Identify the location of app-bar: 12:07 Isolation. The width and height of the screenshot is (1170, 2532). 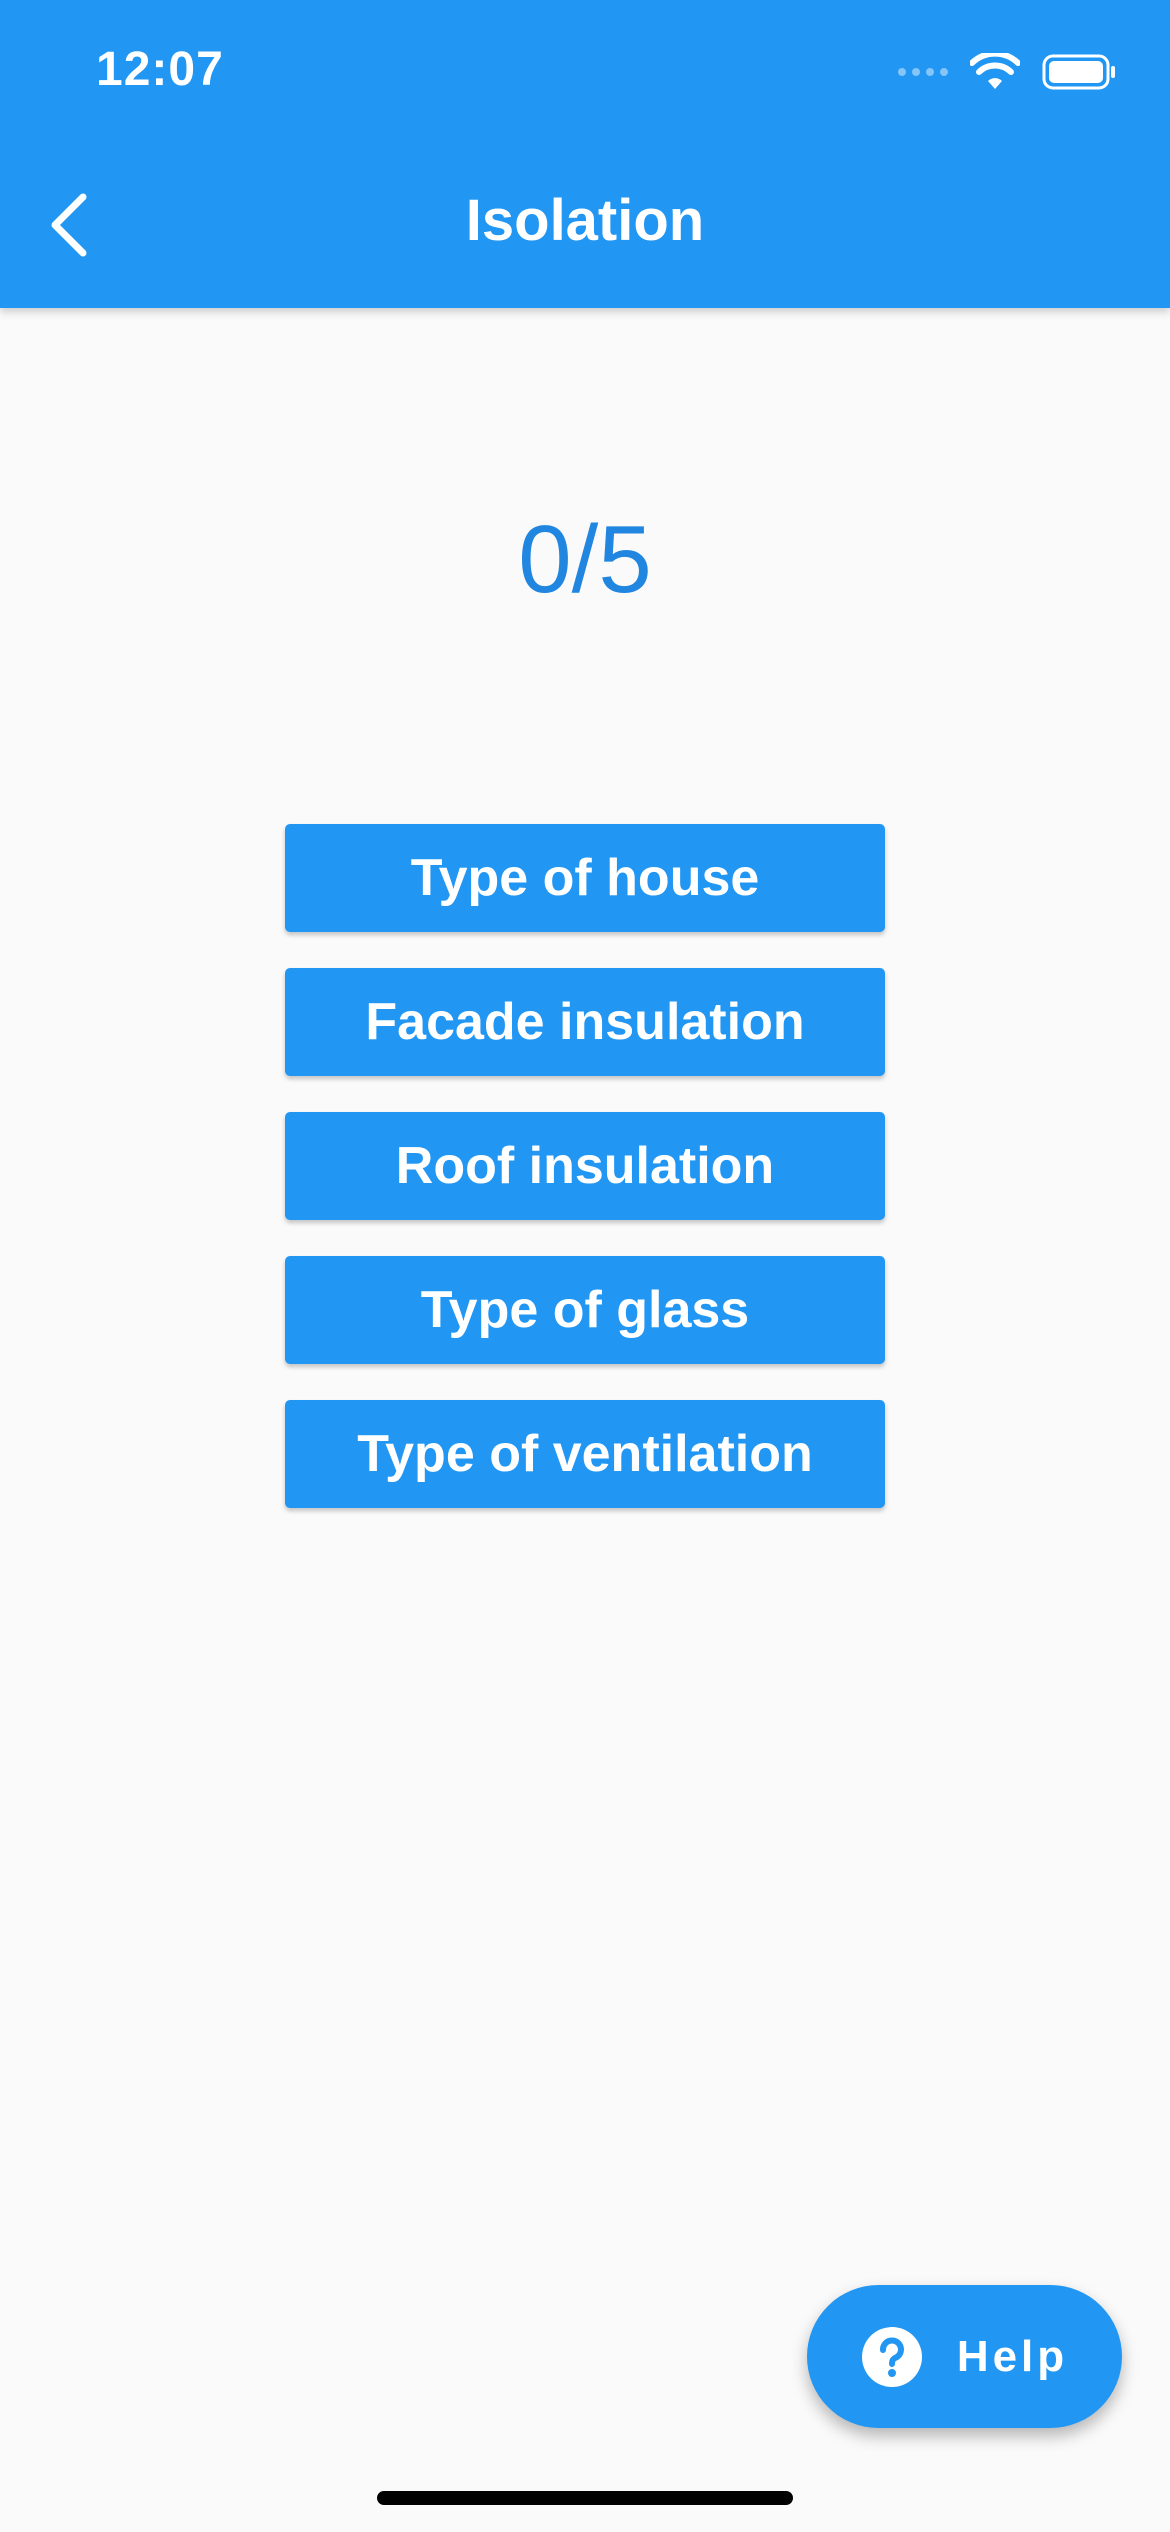
(585, 154).